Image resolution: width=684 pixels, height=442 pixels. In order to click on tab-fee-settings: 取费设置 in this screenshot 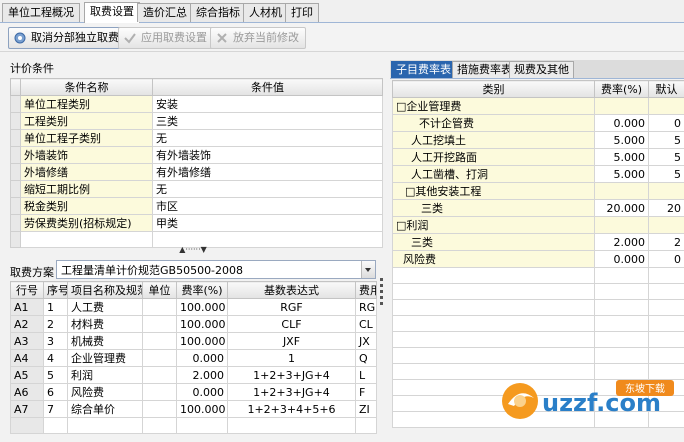, I will do `click(112, 12)`.